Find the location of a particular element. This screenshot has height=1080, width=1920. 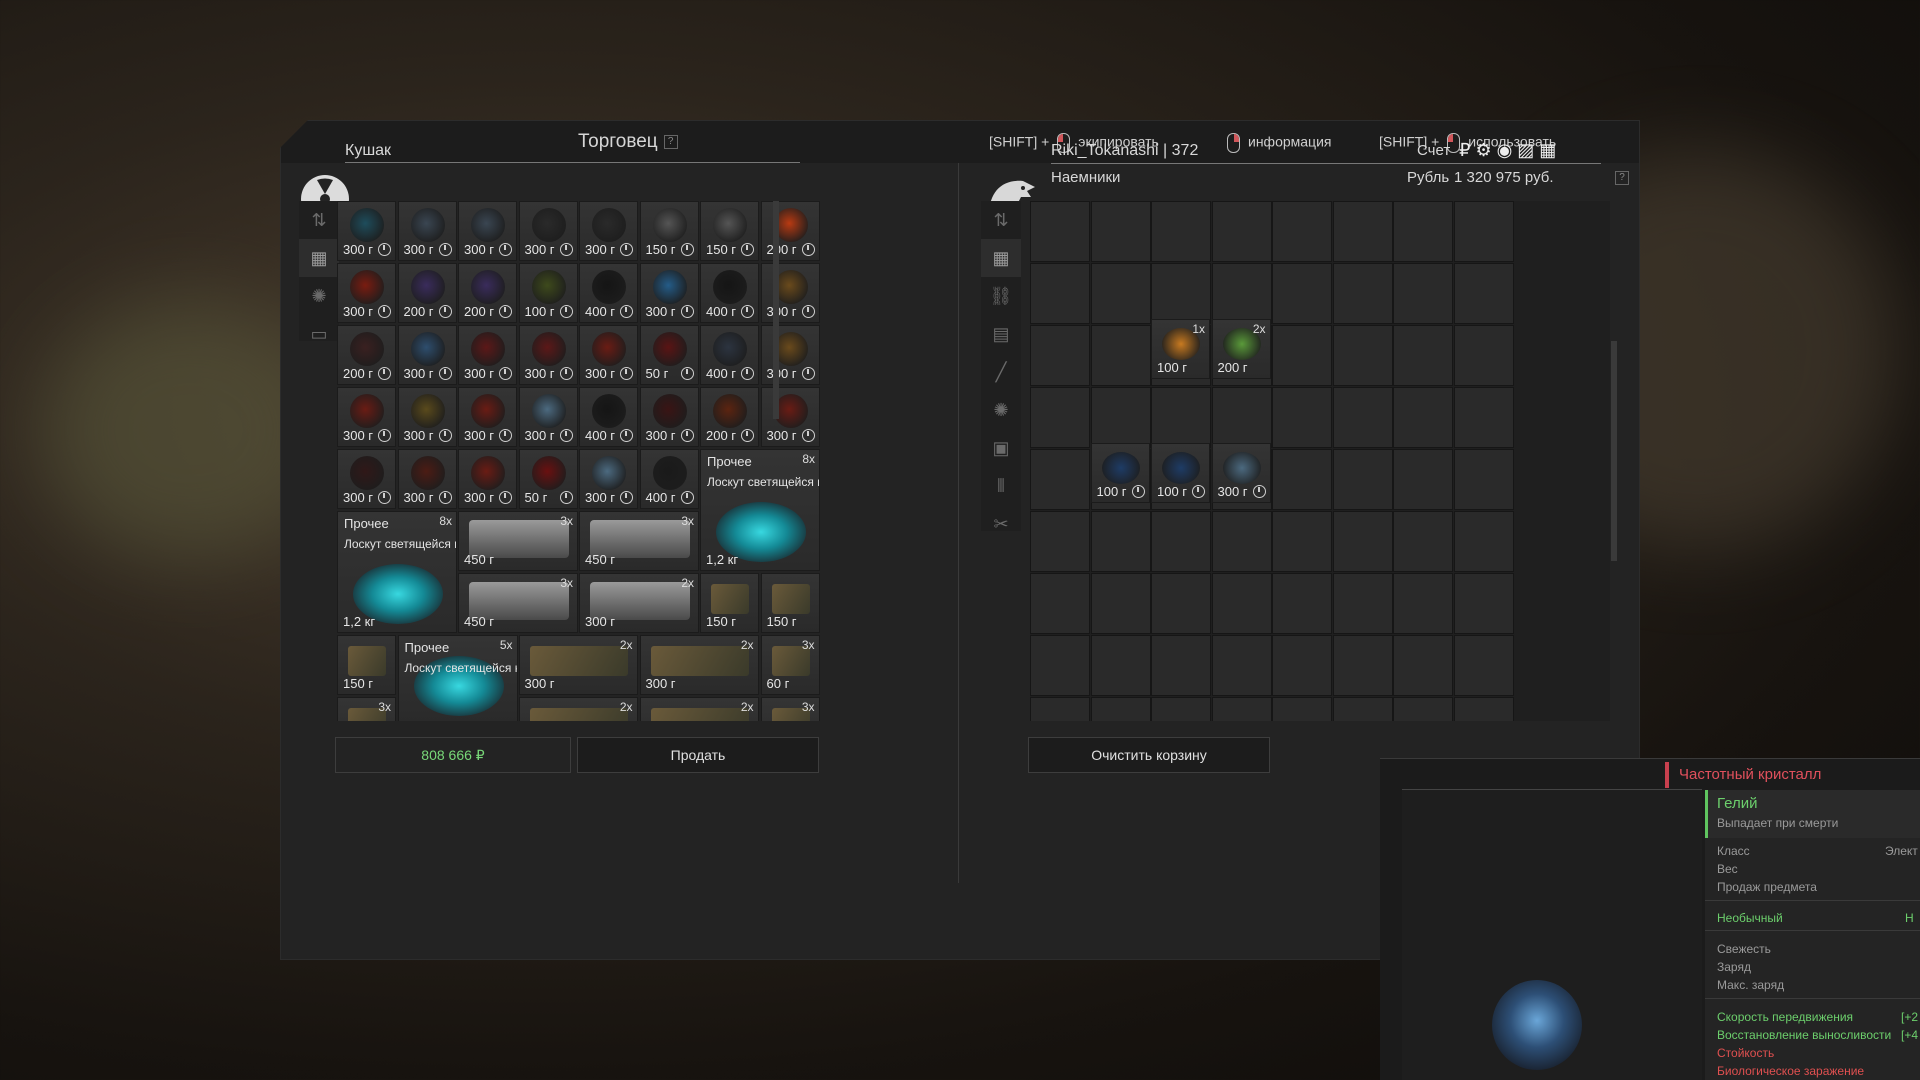

trader-item: 200 г is located at coordinates (427, 293).